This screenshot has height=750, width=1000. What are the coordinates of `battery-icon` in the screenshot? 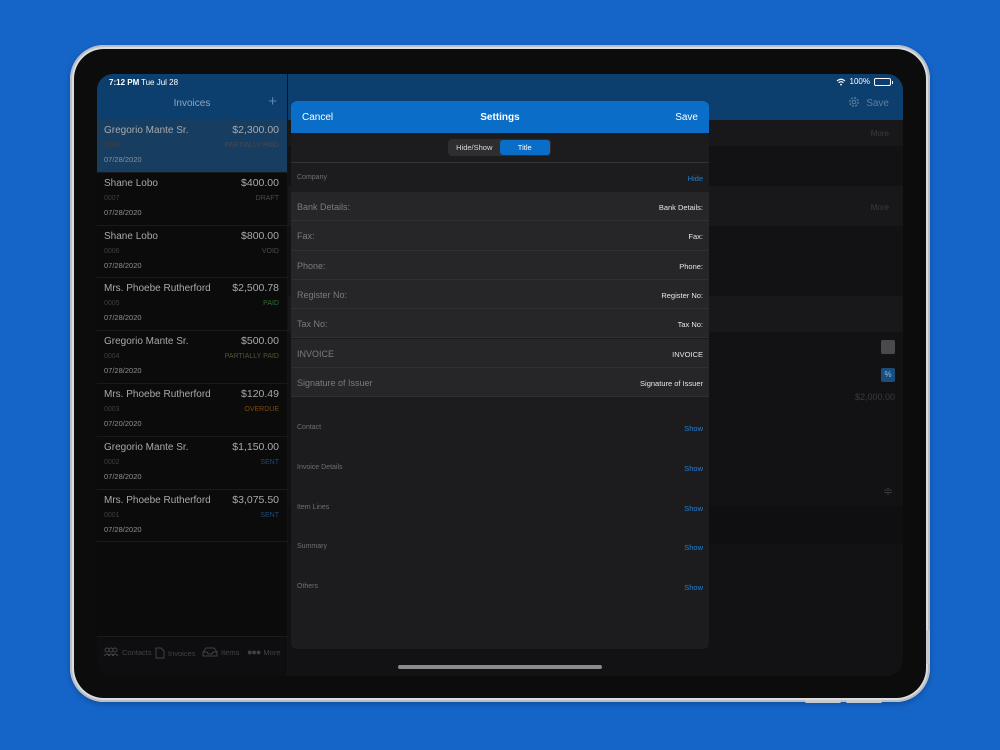 It's located at (883, 81).